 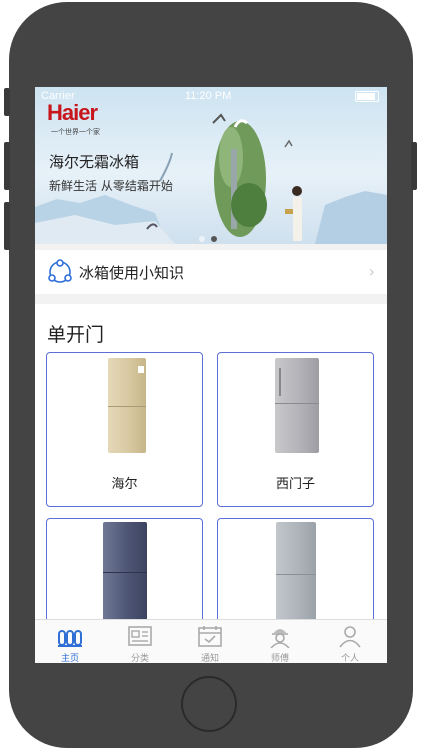 I want to click on tab-label: 个人, so click(x=349, y=658).